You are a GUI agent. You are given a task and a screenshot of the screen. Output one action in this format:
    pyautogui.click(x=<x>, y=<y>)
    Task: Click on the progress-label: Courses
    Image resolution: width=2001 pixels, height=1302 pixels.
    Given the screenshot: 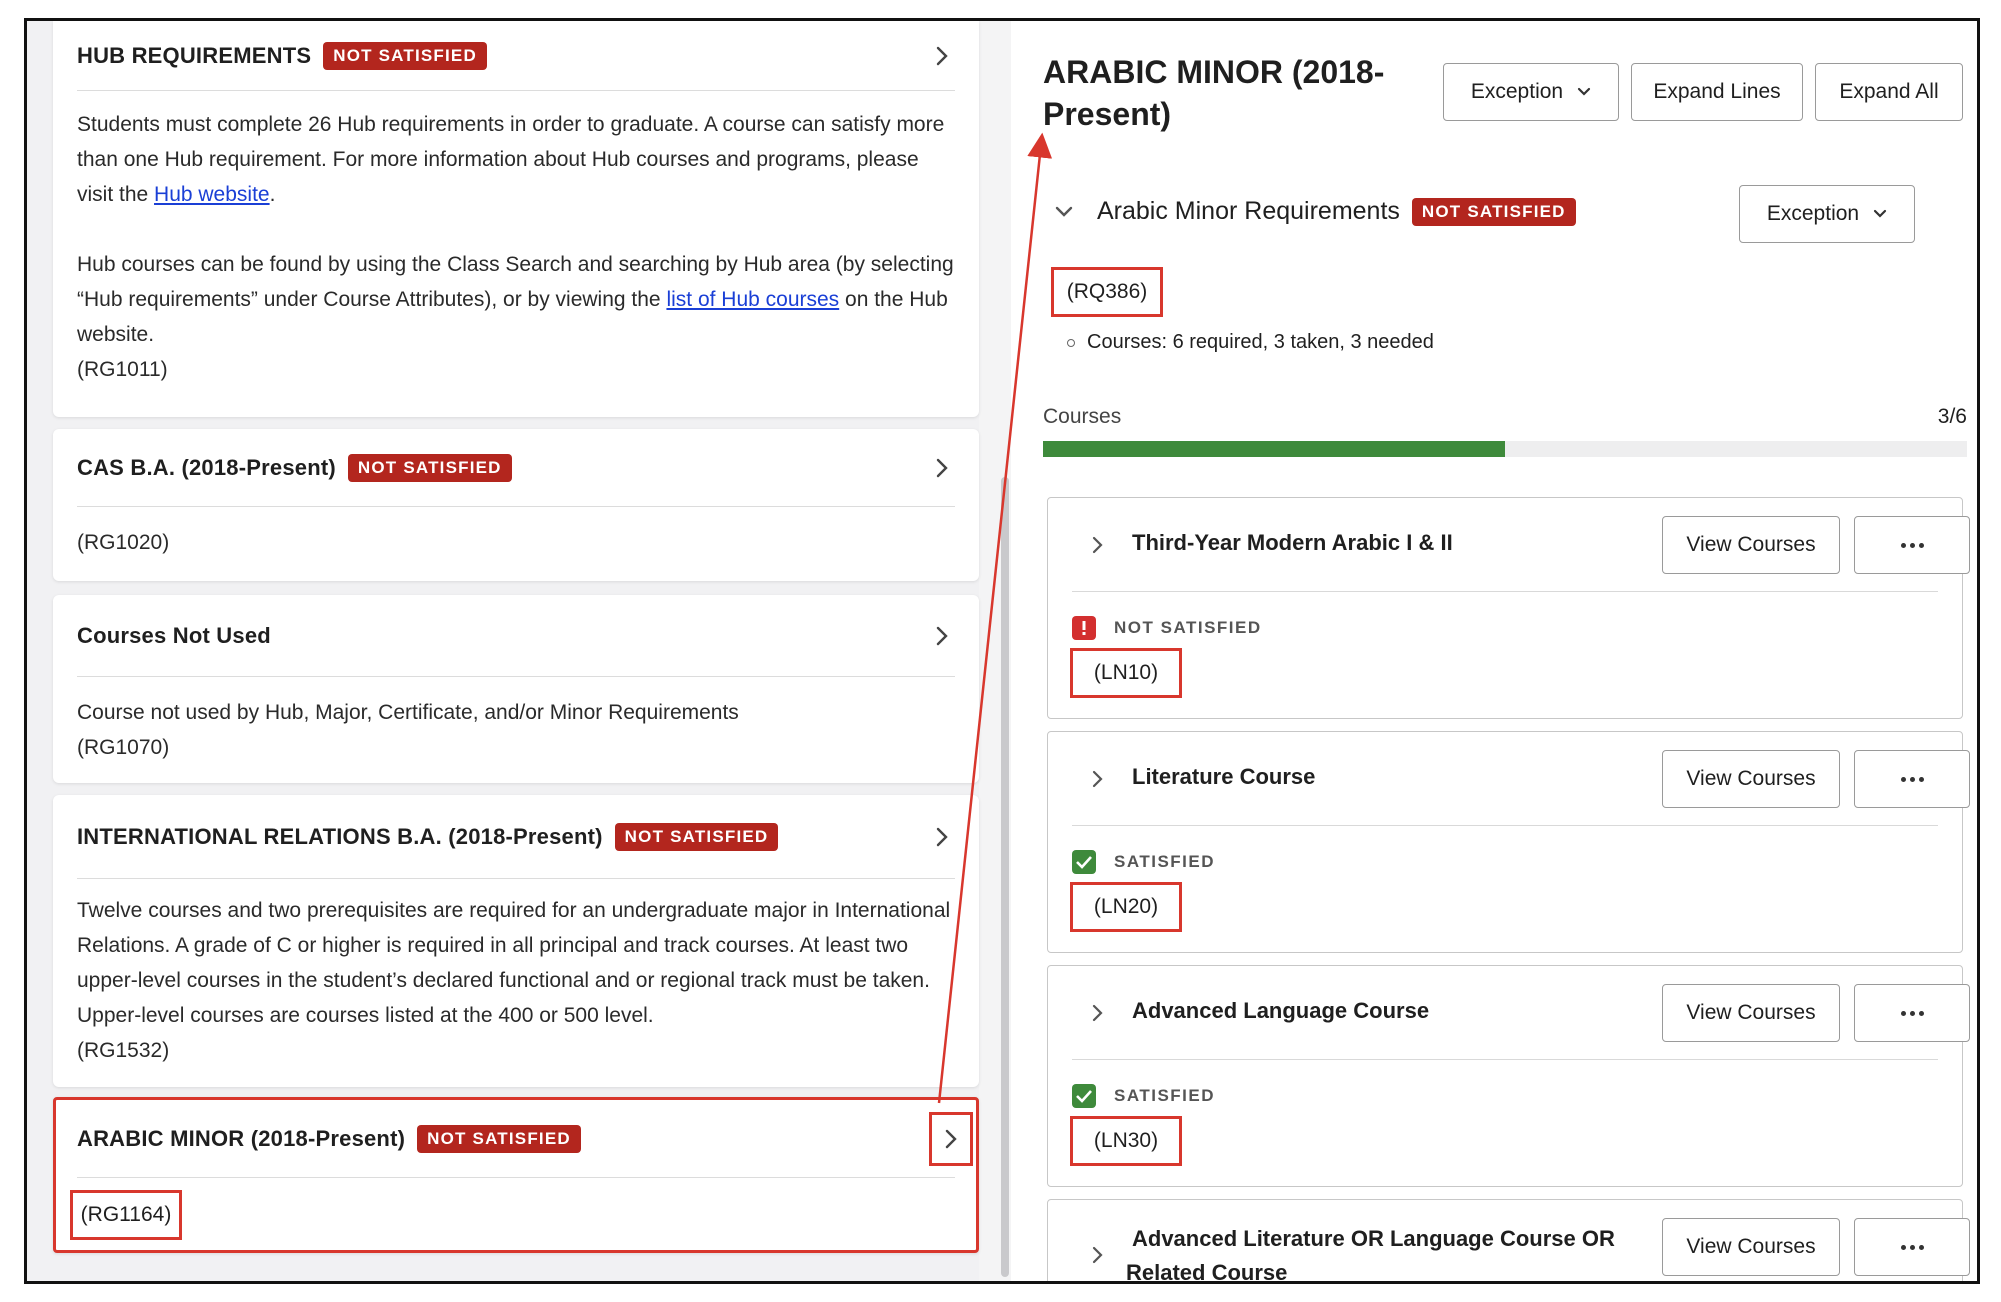 What is the action you would take?
    pyautogui.click(x=1082, y=416)
    